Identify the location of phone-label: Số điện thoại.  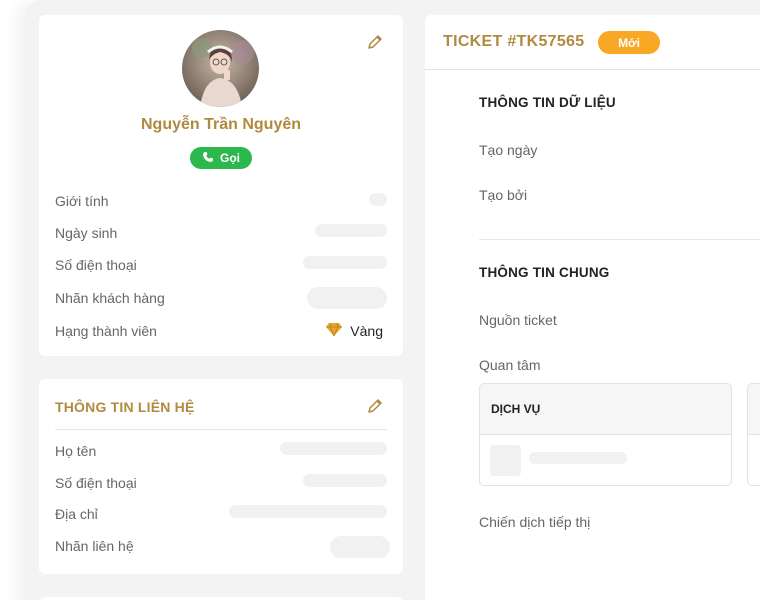
(96, 265).